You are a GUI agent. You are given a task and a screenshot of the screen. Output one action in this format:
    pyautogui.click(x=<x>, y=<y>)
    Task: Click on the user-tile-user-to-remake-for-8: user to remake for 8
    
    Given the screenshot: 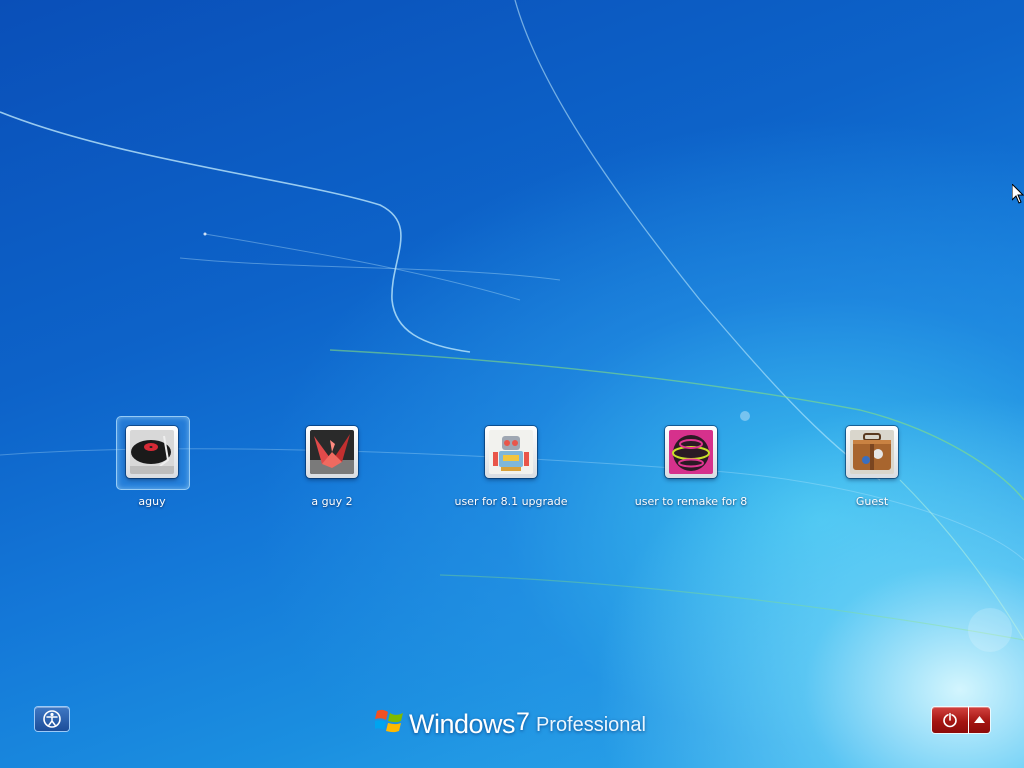 What is the action you would take?
    pyautogui.click(x=691, y=464)
    